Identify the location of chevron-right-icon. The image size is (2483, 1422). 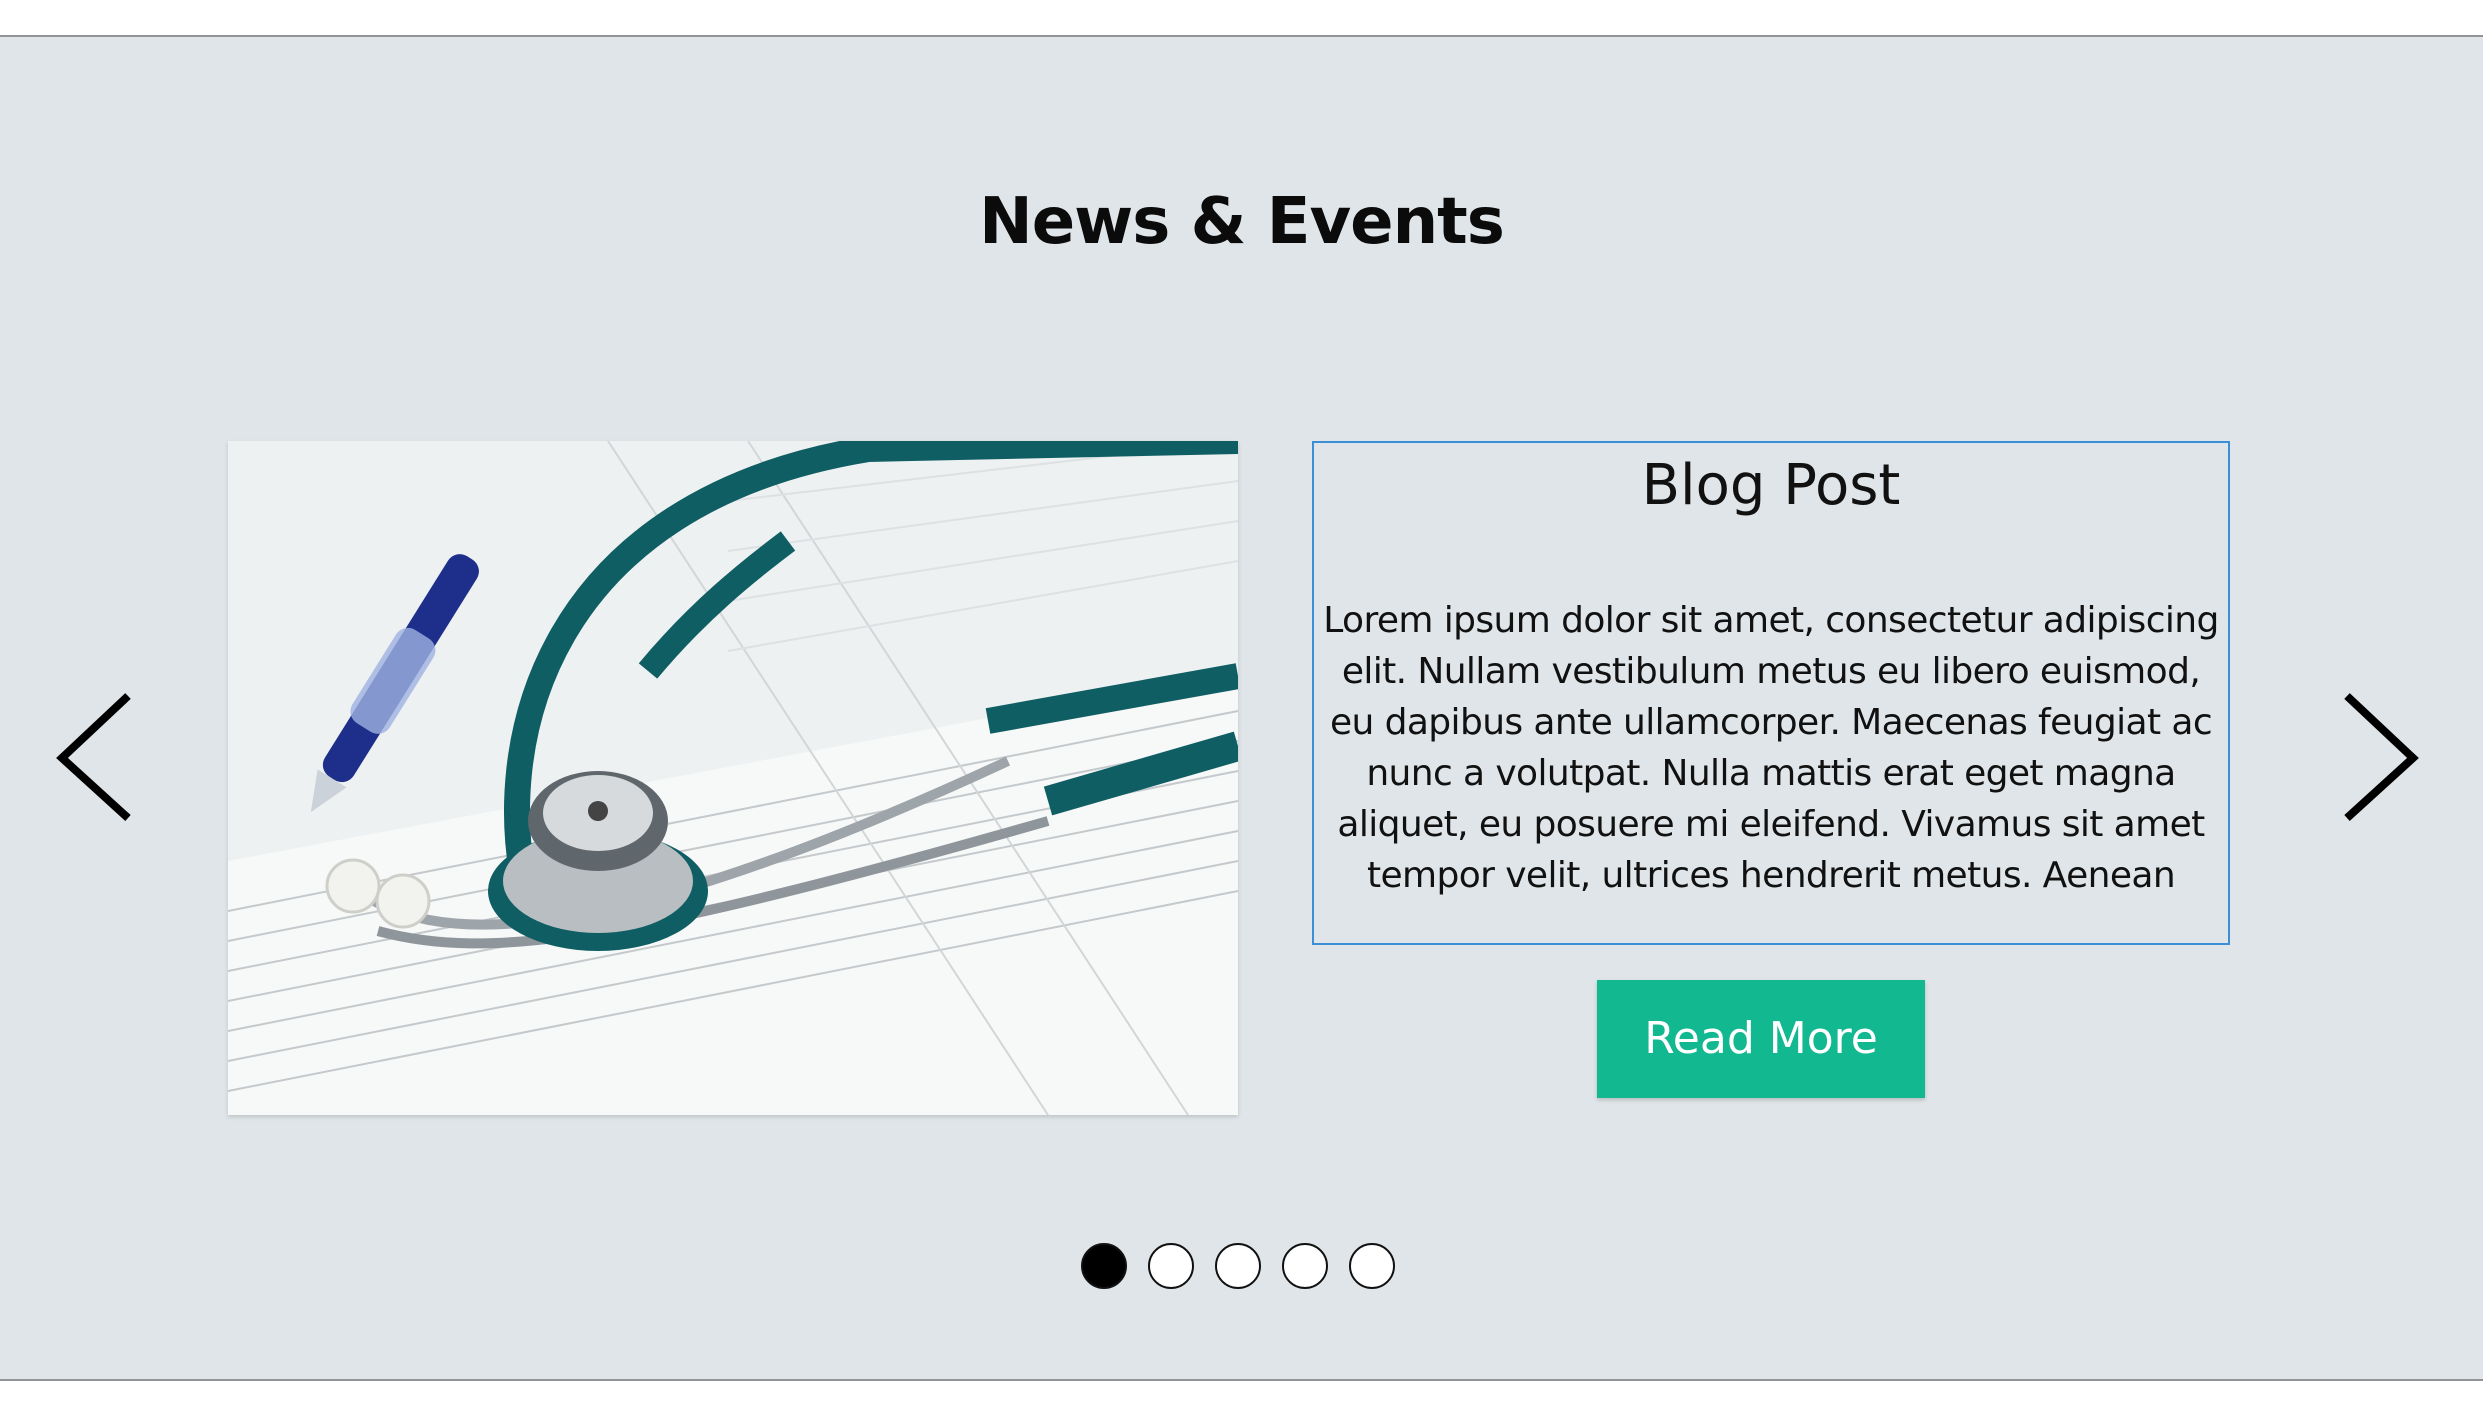
(2381, 757).